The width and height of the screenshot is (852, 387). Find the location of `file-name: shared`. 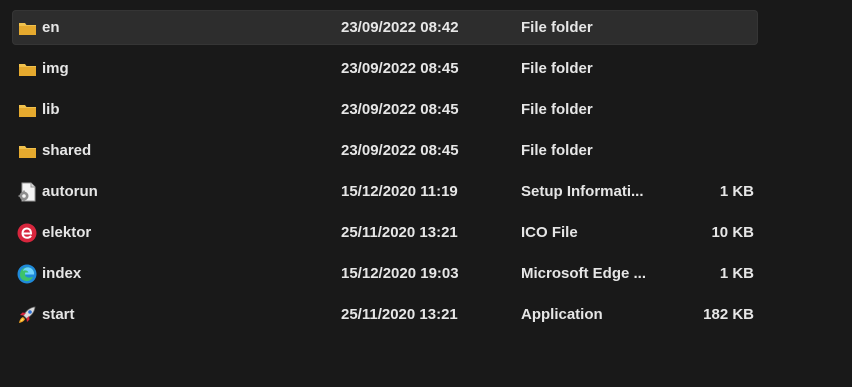

file-name: shared is located at coordinates (67, 150).